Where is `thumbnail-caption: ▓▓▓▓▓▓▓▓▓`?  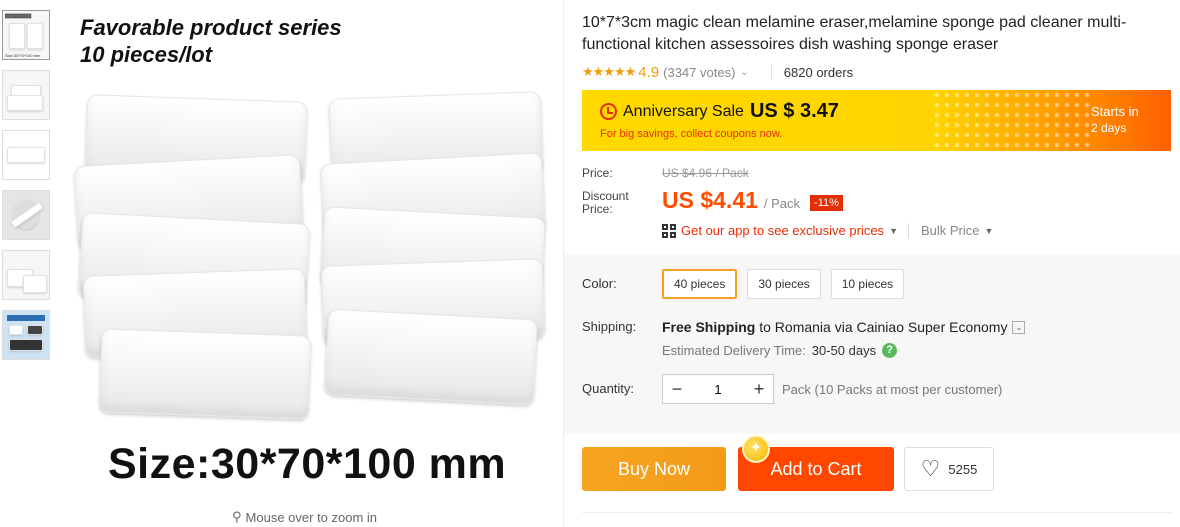 thumbnail-caption: ▓▓▓▓▓▓▓▓▓ is located at coordinates (18, 15).